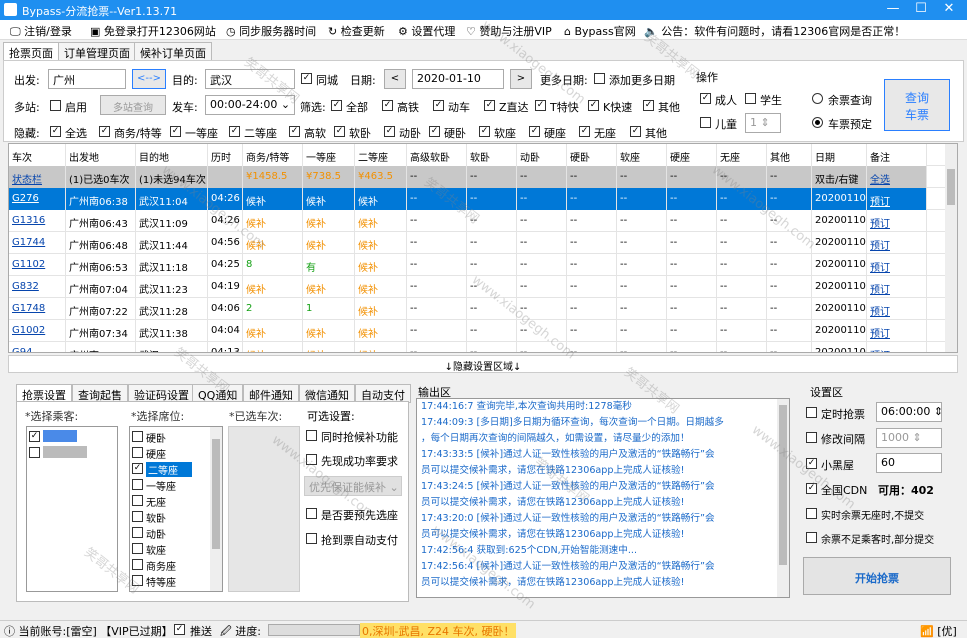 The width and height of the screenshot is (967, 638). Describe the element at coordinates (87, 79) in the screenshot. I see `from-input: 广州` at that location.